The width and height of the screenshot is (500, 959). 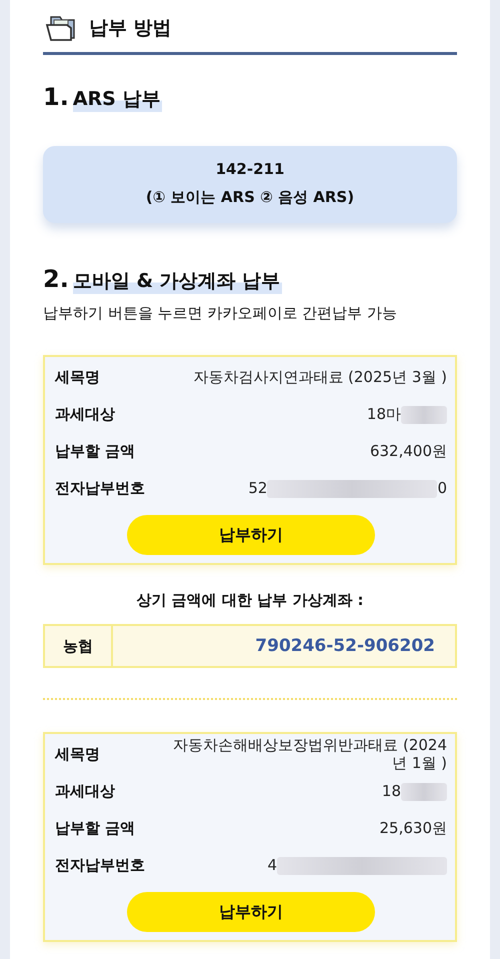 What do you see at coordinates (250, 197) in the screenshot?
I see `ars-options: (① 보이는 ARS ② 음성 ARS)` at bounding box center [250, 197].